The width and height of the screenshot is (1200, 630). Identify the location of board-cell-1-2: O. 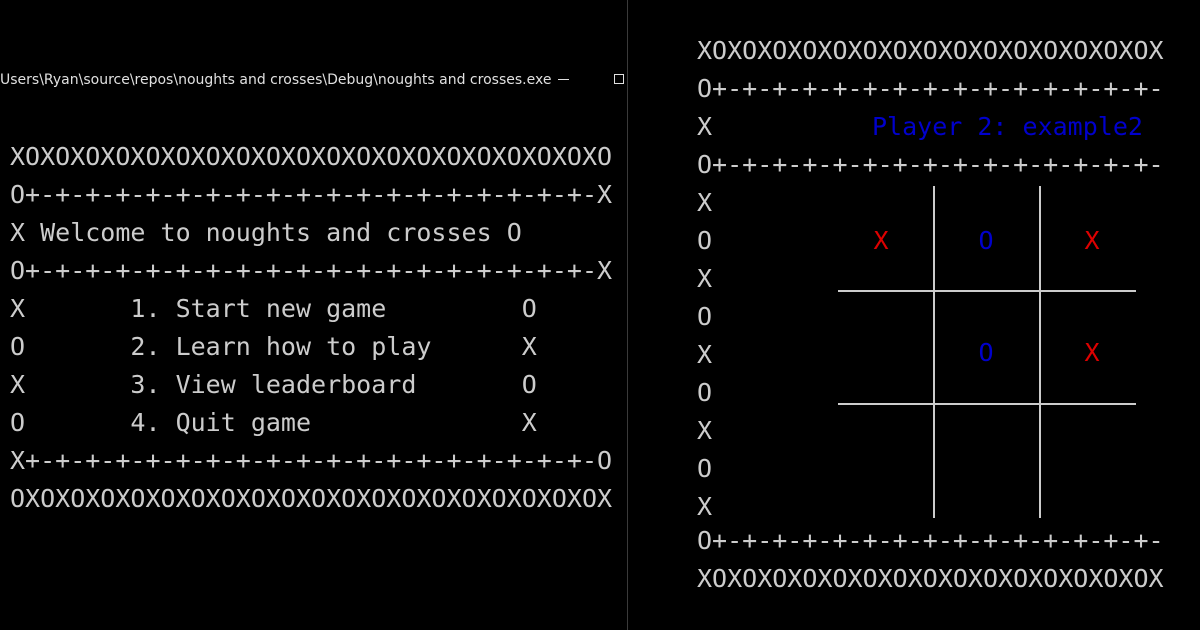
(986, 241).